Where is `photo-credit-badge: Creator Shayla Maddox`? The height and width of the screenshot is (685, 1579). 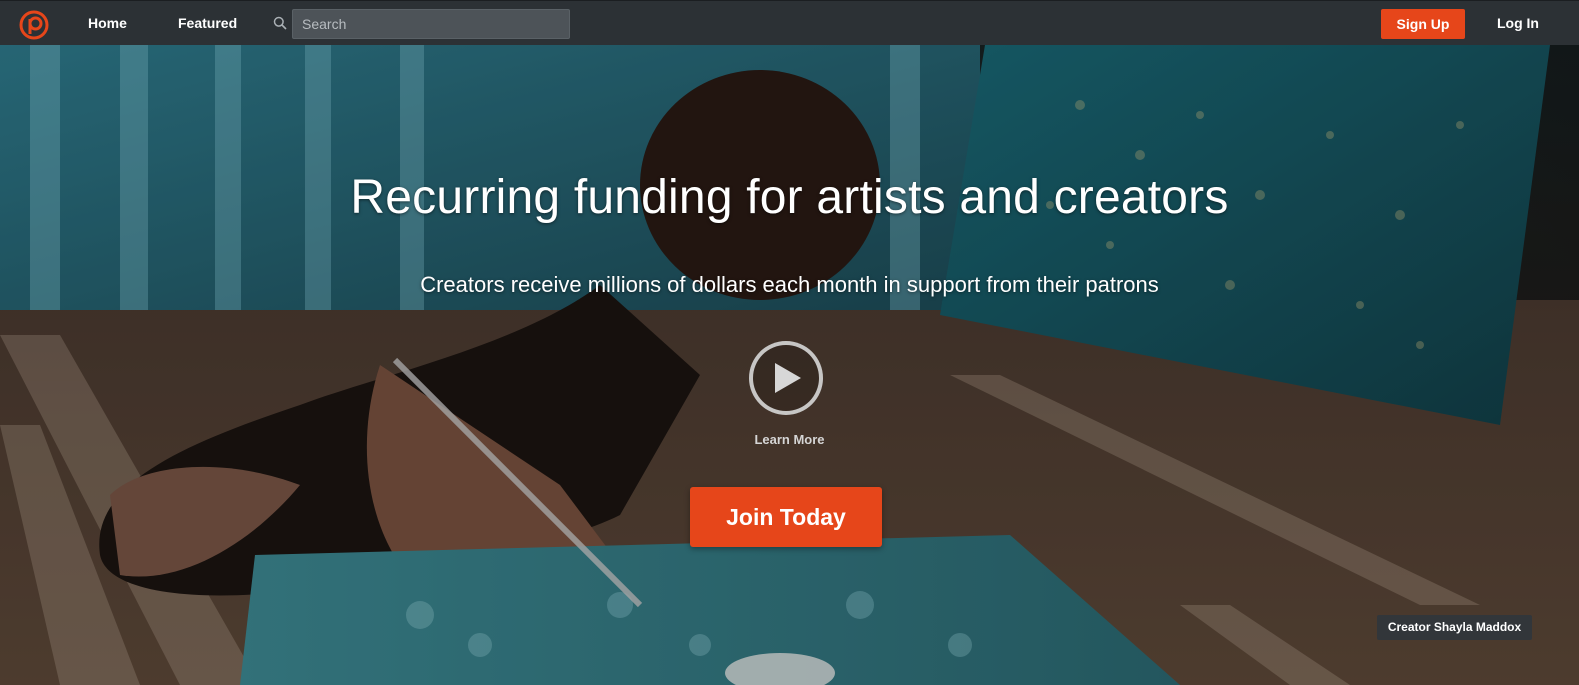 photo-credit-badge: Creator Shayla Maddox is located at coordinates (1454, 627).